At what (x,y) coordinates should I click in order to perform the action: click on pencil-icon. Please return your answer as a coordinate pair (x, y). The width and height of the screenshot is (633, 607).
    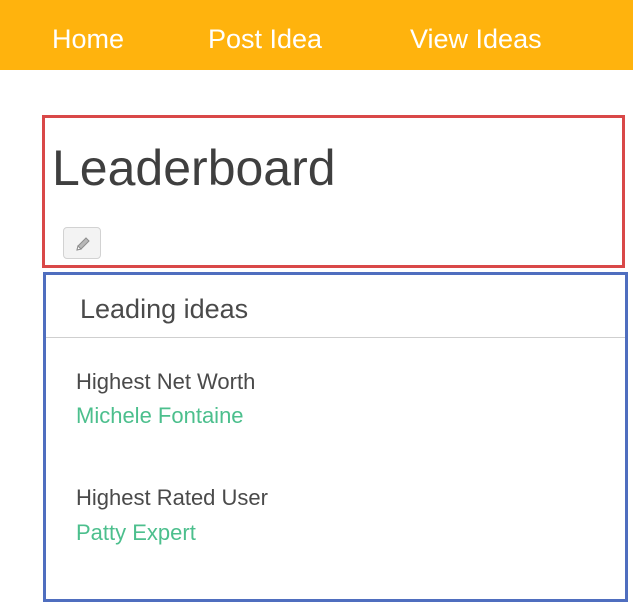
    Looking at the image, I should click on (83, 244).